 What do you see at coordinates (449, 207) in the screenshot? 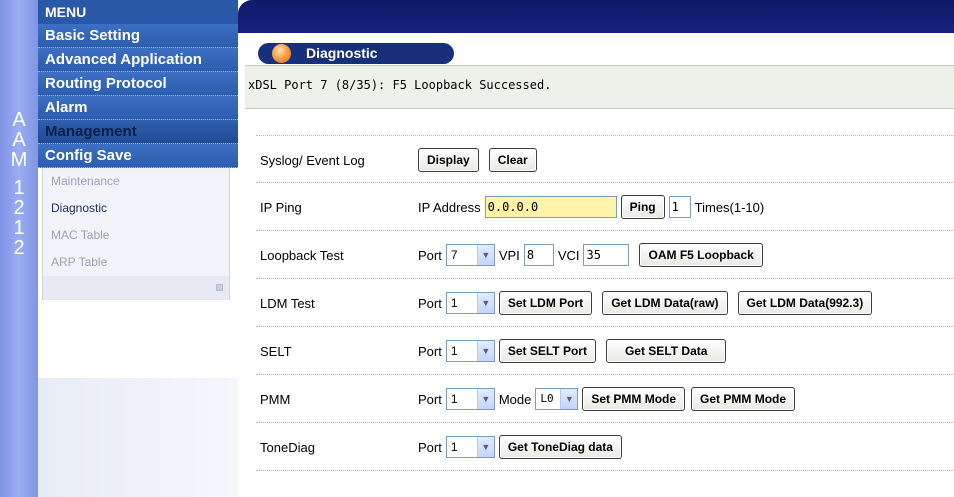
I see `ip-address-label: IP Address` at bounding box center [449, 207].